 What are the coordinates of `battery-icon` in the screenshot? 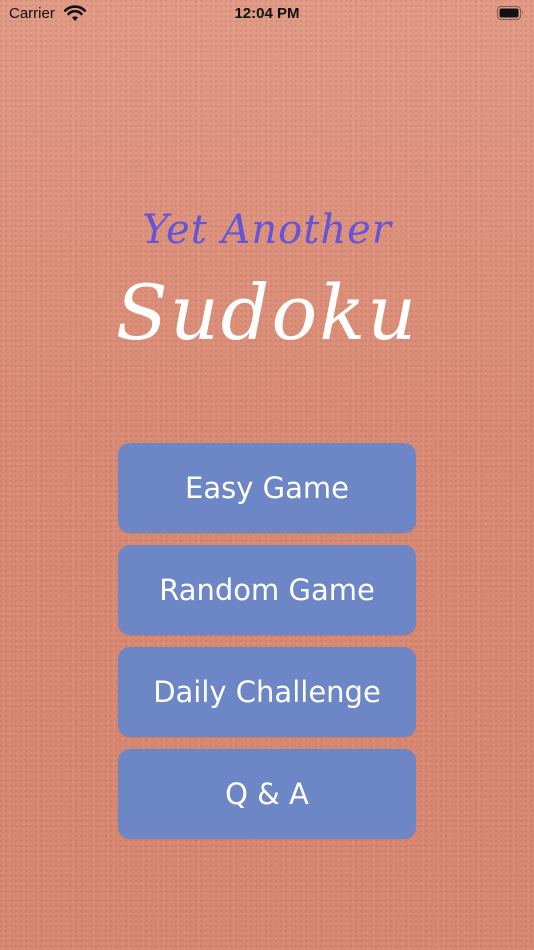 It's located at (510, 13).